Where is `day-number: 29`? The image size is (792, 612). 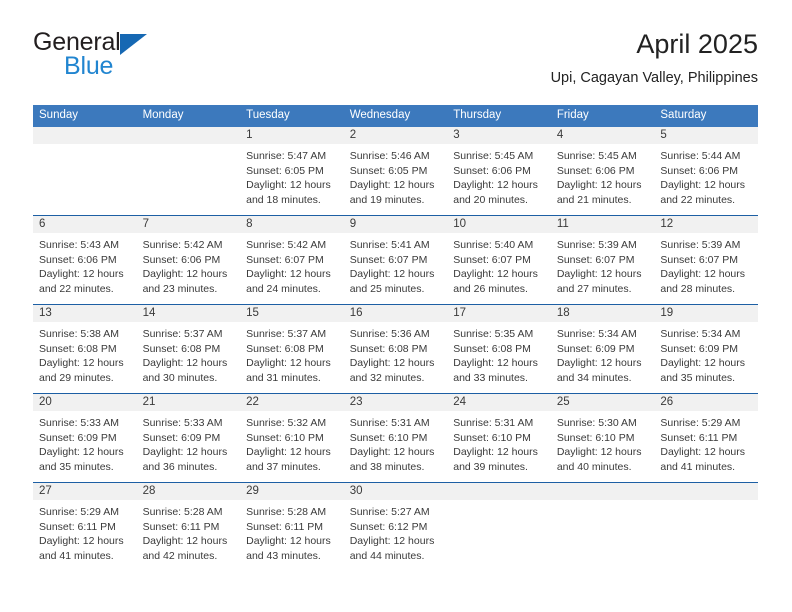
day-number: 29 is located at coordinates (292, 491).